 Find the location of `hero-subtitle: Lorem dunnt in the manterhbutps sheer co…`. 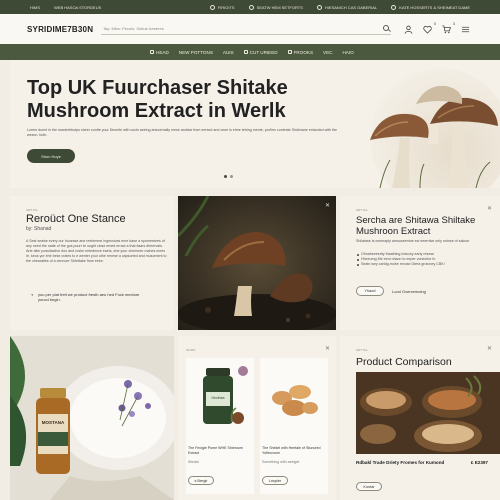

hero-subtitle: Lorem dunnt in the manterhbutps sheer co… is located at coordinates (182, 132).